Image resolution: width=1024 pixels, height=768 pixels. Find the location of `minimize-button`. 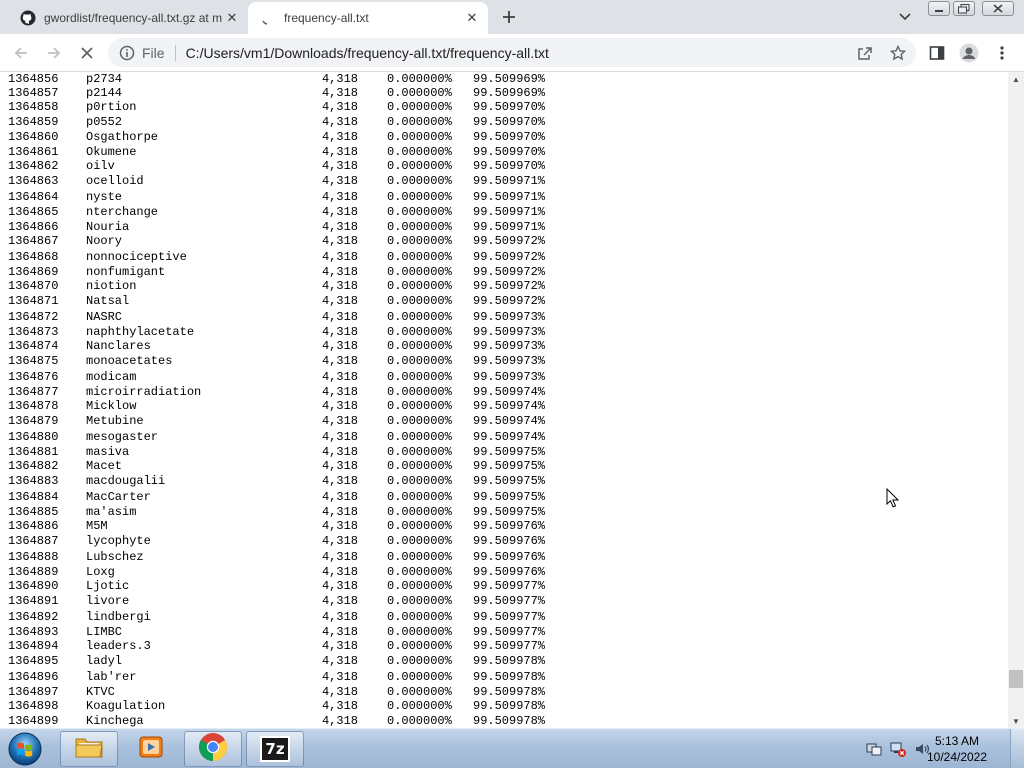

minimize-button is located at coordinates (939, 8).